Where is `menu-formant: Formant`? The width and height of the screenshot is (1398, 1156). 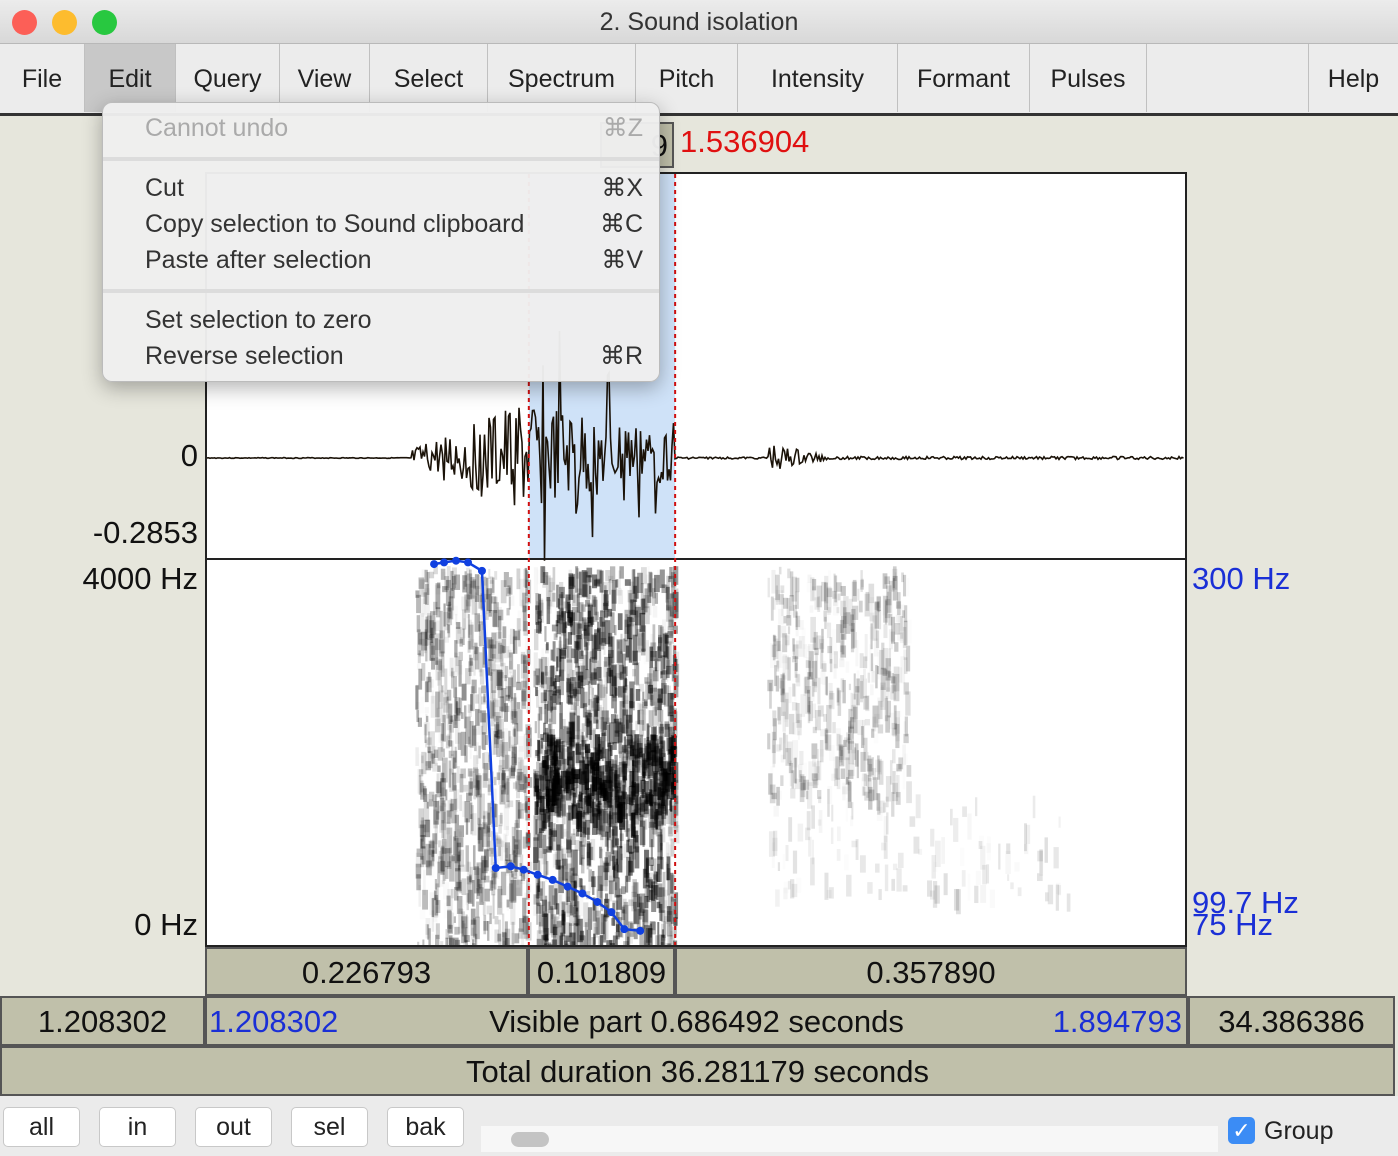
menu-formant: Formant is located at coordinates (964, 78).